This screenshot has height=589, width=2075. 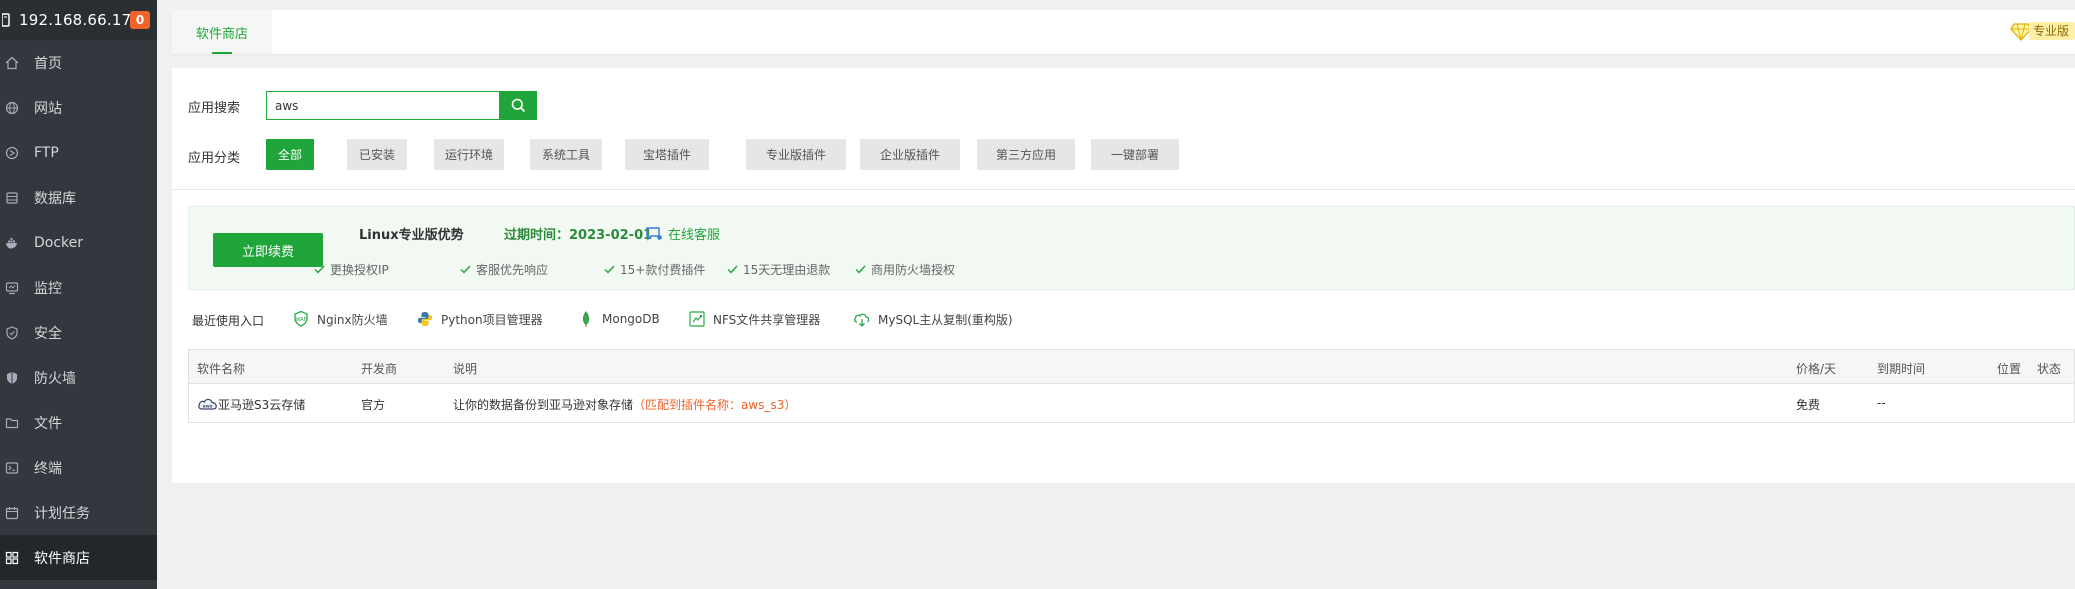 I want to click on mysql-replication-icon, so click(x=862, y=319).